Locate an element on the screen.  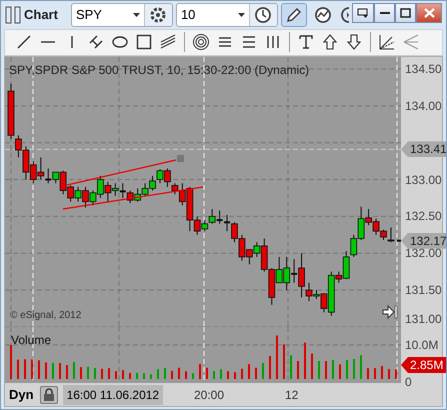
hline-tool-icon is located at coordinates (48, 42).